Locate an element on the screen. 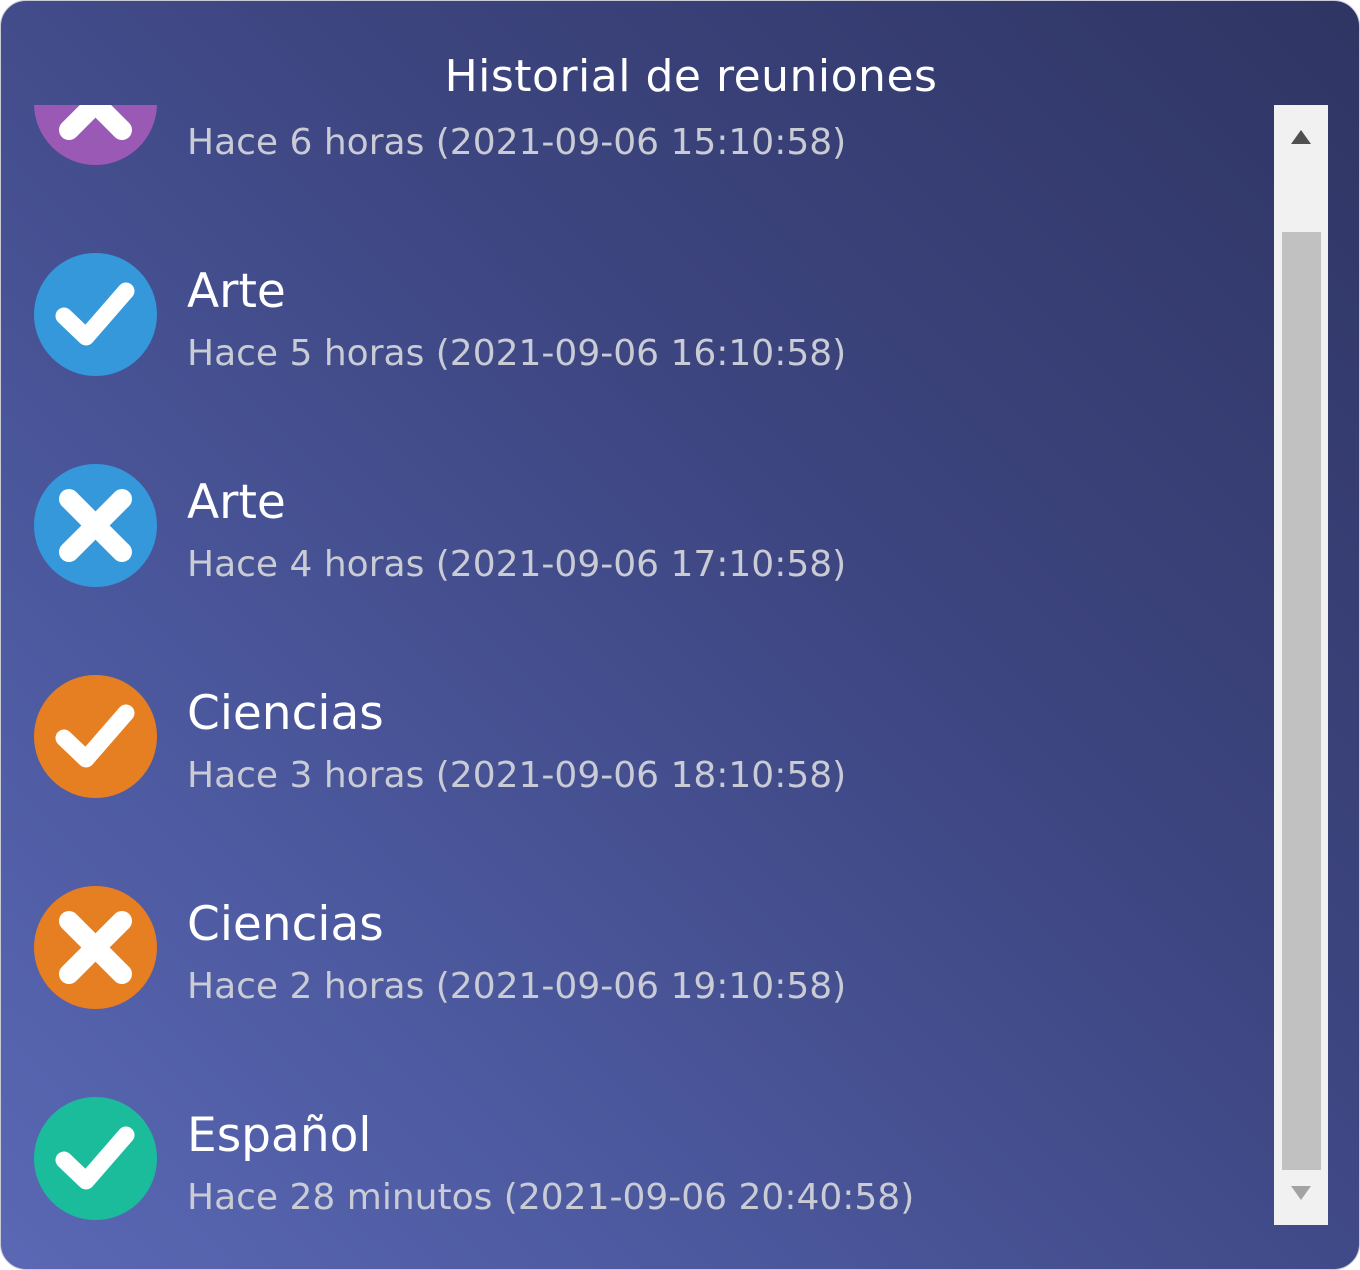 This screenshot has width=1360, height=1270. scroll-up-button is located at coordinates (1301, 138).